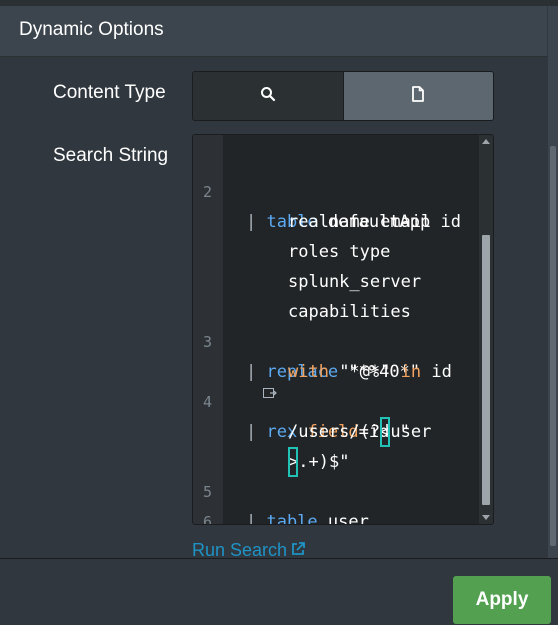 The image size is (558, 625). I want to click on line-number: 6, so click(208, 519).